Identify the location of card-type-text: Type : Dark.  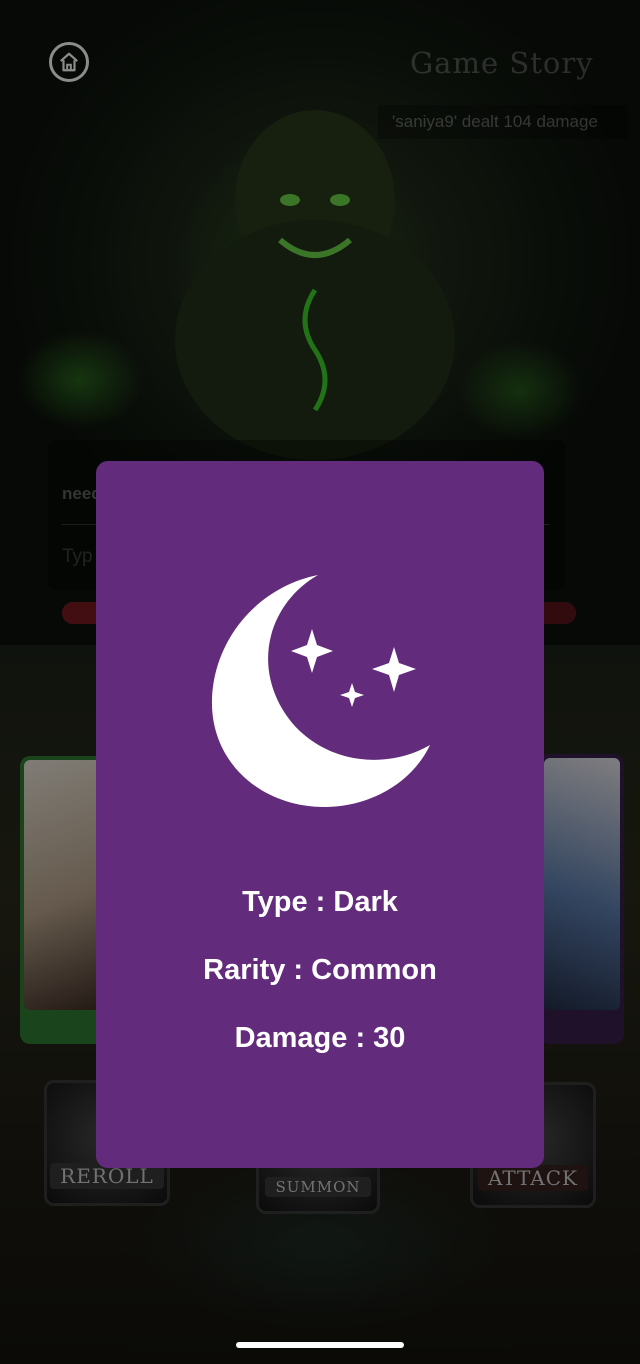
(320, 902).